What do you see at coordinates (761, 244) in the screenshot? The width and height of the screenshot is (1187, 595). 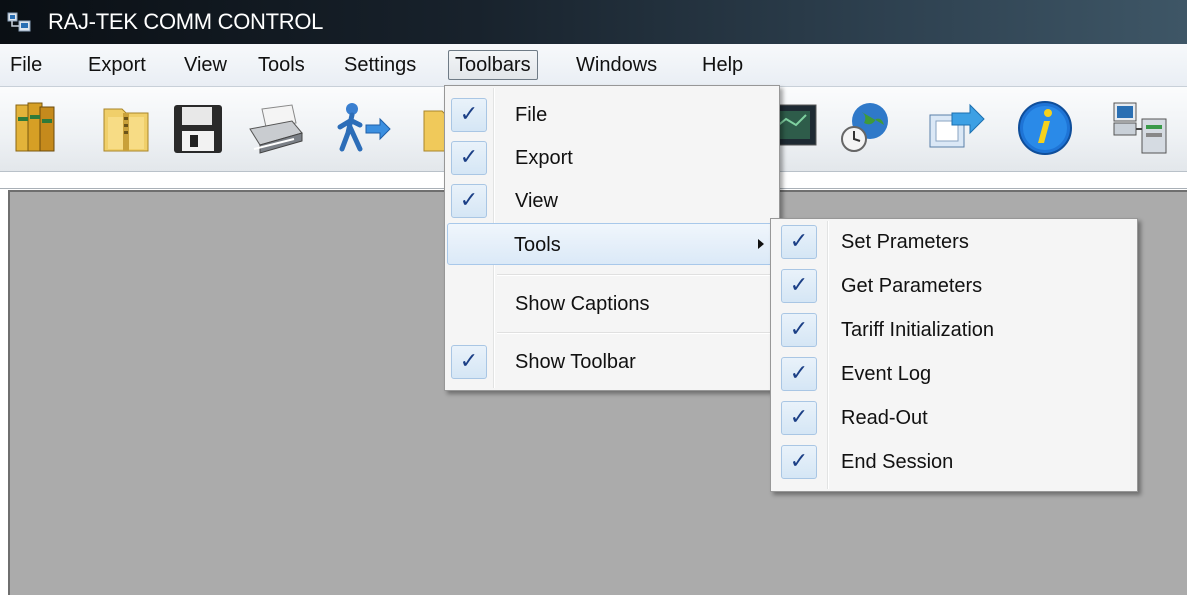 I see `submenu-arrow-icon` at bounding box center [761, 244].